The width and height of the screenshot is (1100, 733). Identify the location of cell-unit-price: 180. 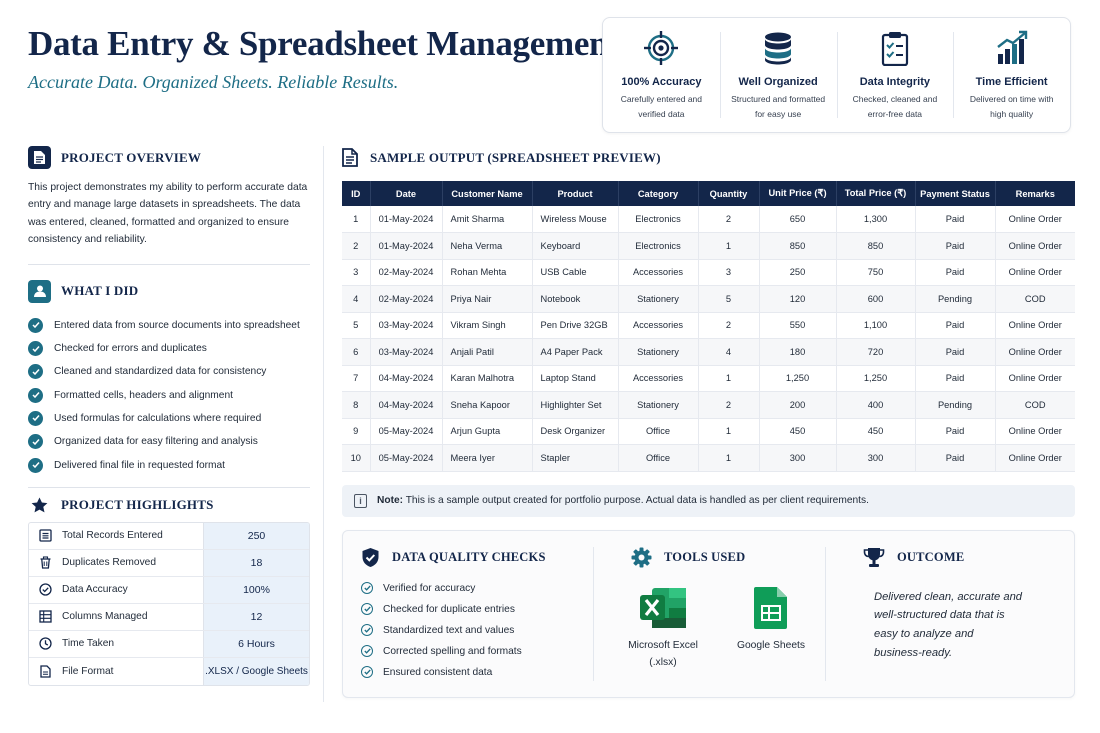
(798, 352).